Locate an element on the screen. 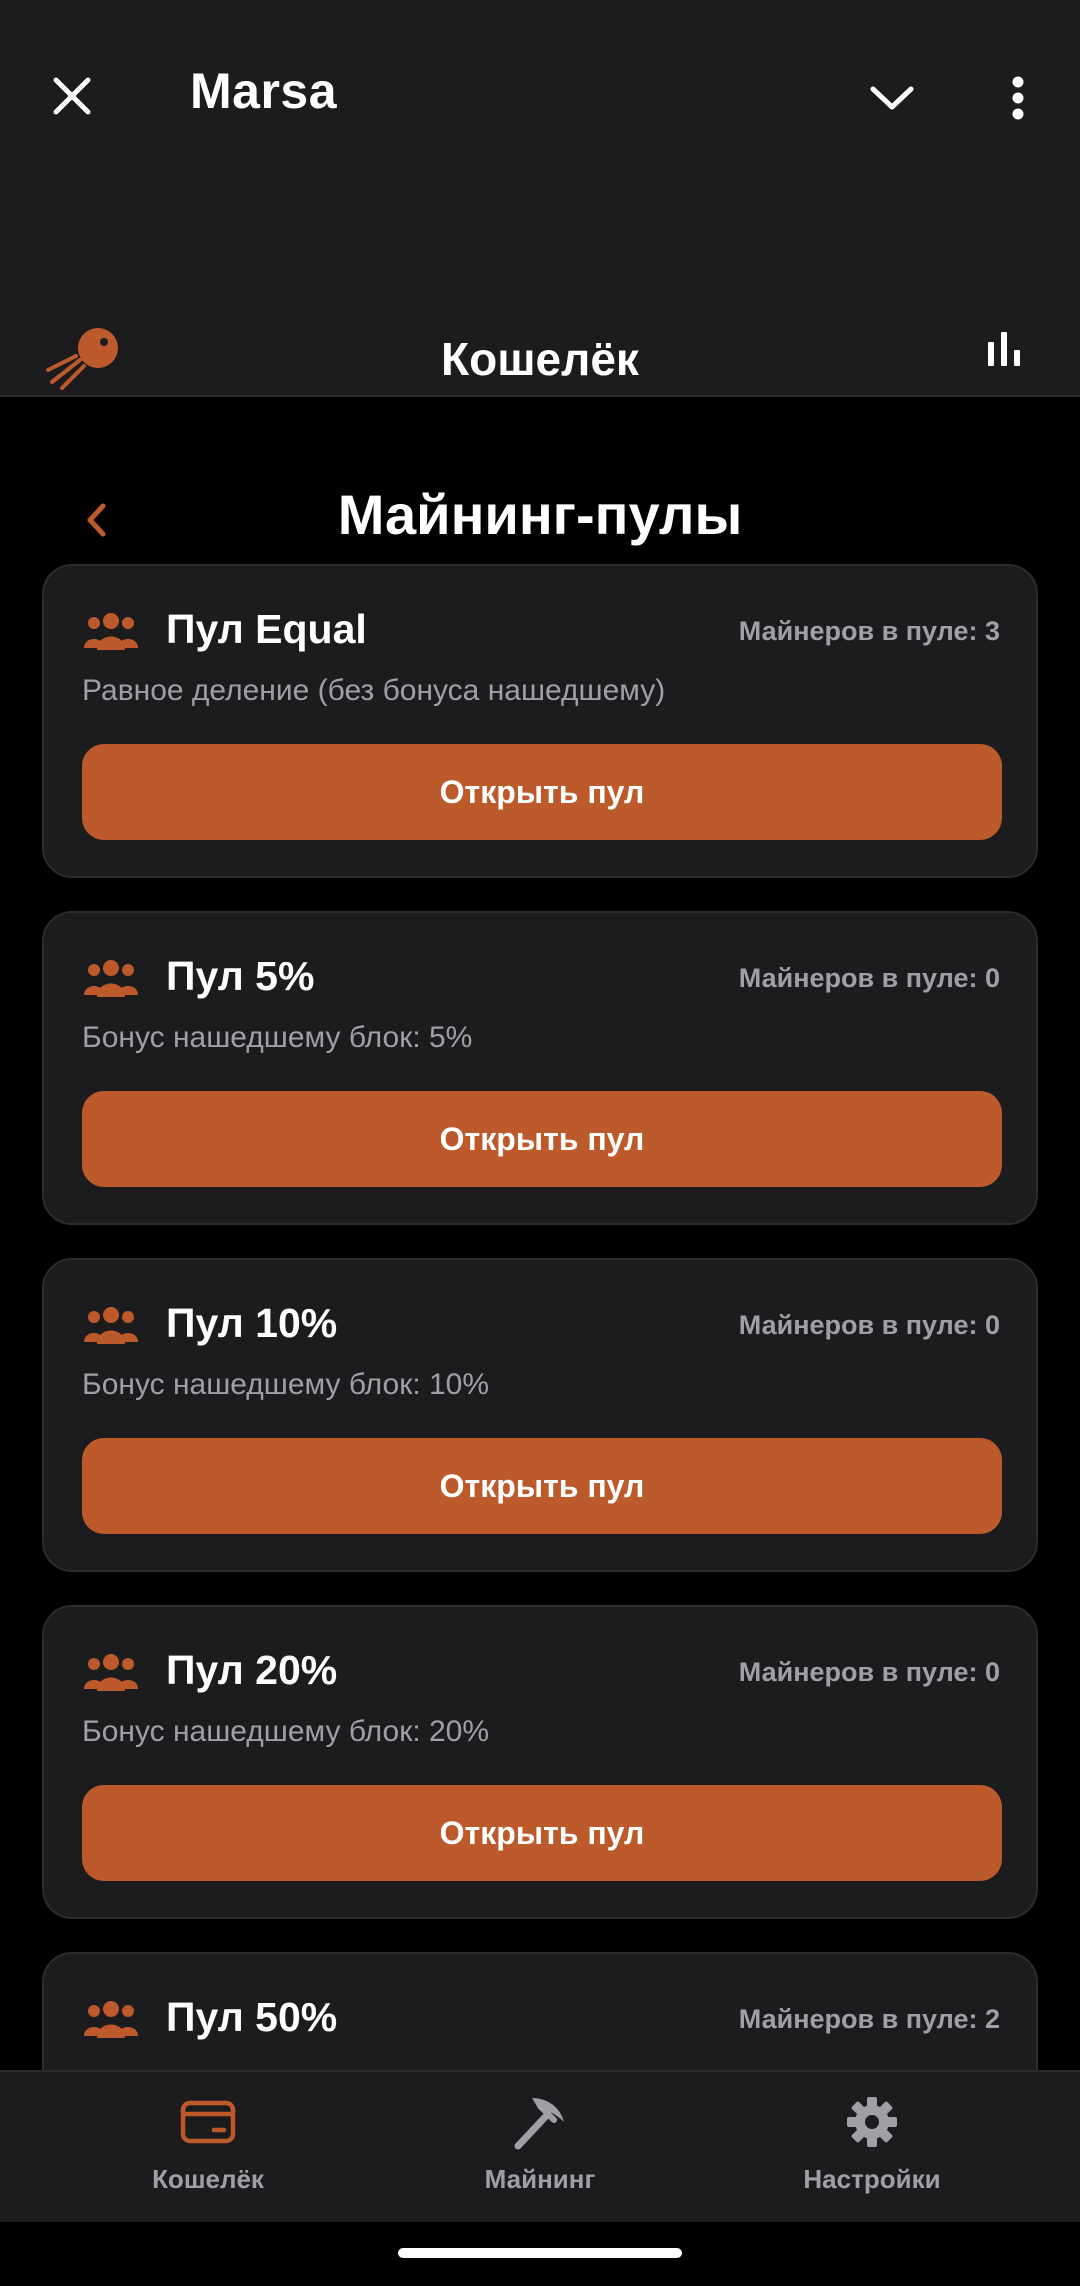 The height and width of the screenshot is (2286, 1080). header-title: Кошелёк is located at coordinates (540, 359).